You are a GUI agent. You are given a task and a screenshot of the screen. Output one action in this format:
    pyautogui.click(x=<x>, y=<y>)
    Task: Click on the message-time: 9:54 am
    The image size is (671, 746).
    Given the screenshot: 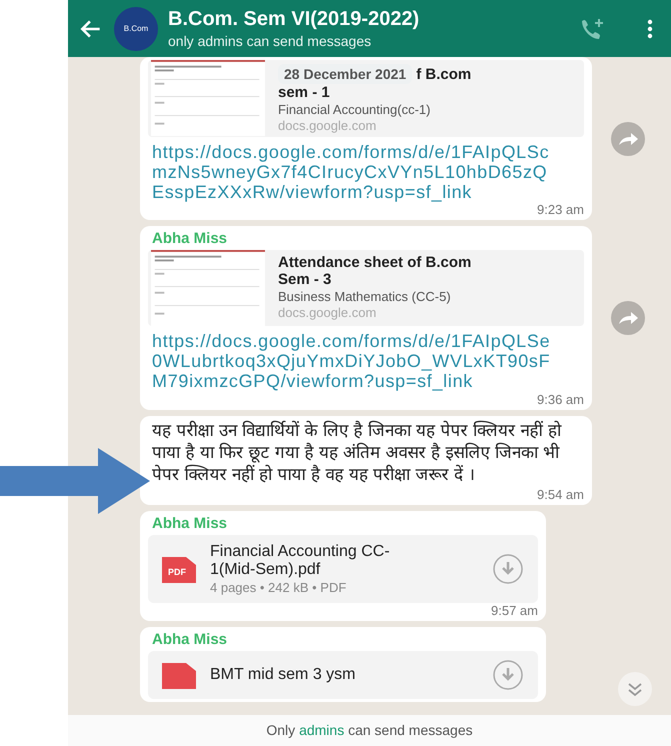 What is the action you would take?
    pyautogui.click(x=560, y=494)
    